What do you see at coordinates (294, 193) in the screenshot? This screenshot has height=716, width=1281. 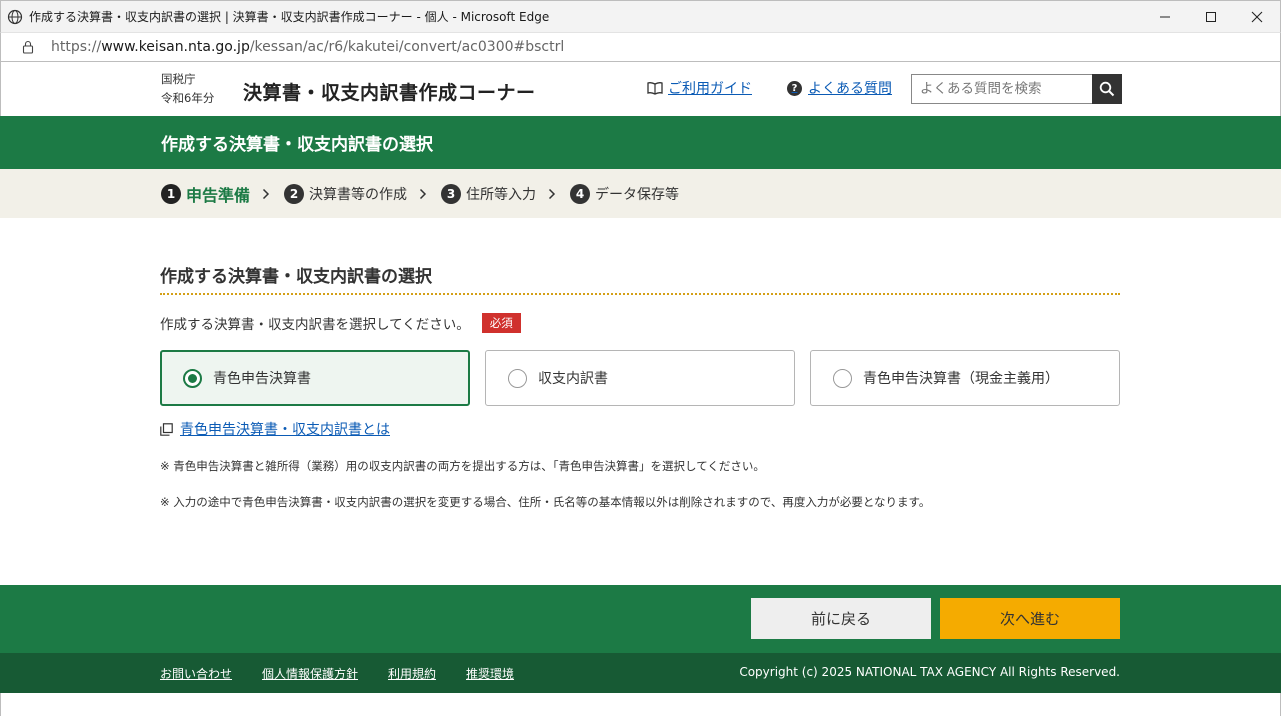 I see `step-number: 2` at bounding box center [294, 193].